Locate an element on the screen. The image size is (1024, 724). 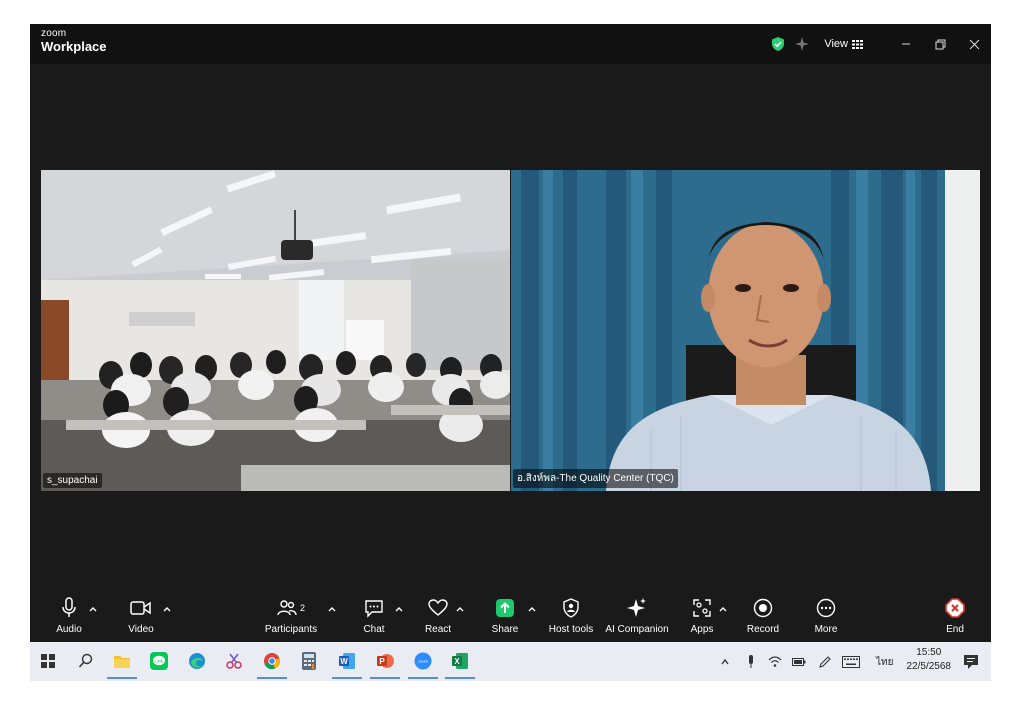
restore-icon is located at coordinates (940, 44).